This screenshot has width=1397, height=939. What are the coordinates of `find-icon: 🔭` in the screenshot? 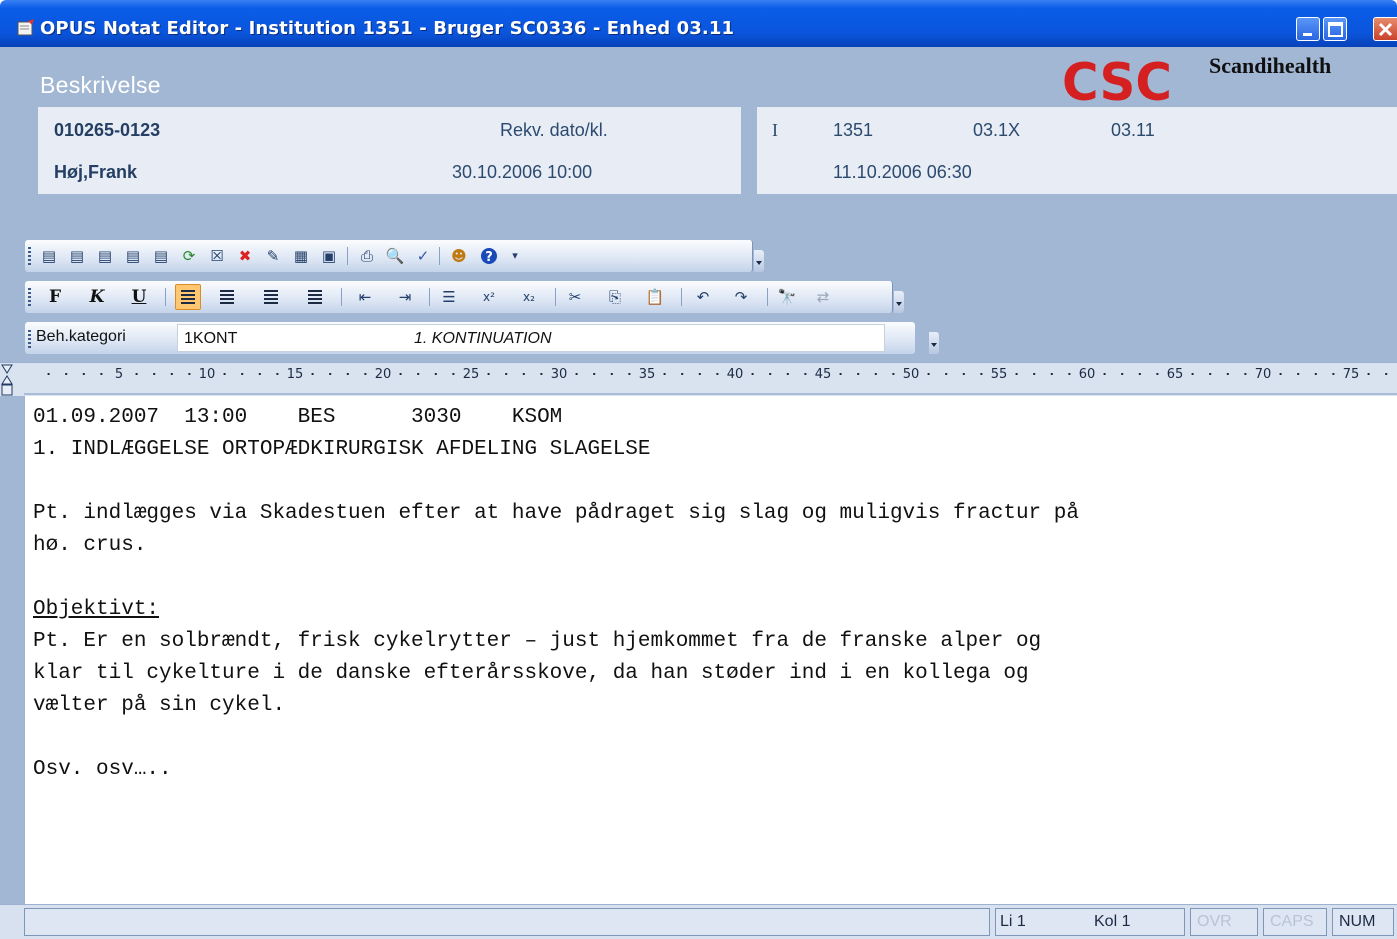 It's located at (787, 297).